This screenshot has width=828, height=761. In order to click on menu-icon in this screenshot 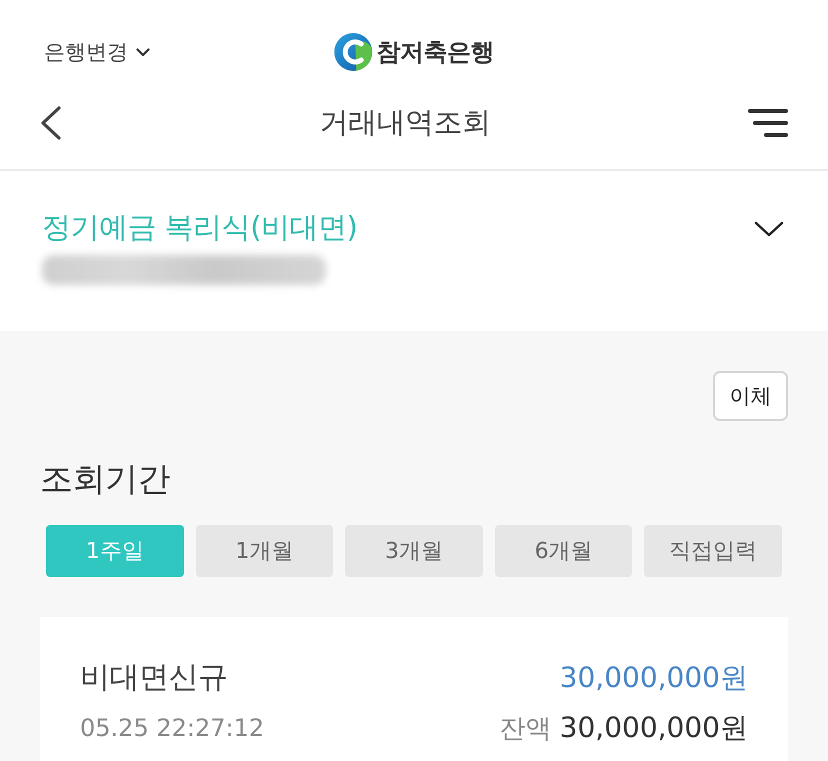, I will do `click(768, 123)`.